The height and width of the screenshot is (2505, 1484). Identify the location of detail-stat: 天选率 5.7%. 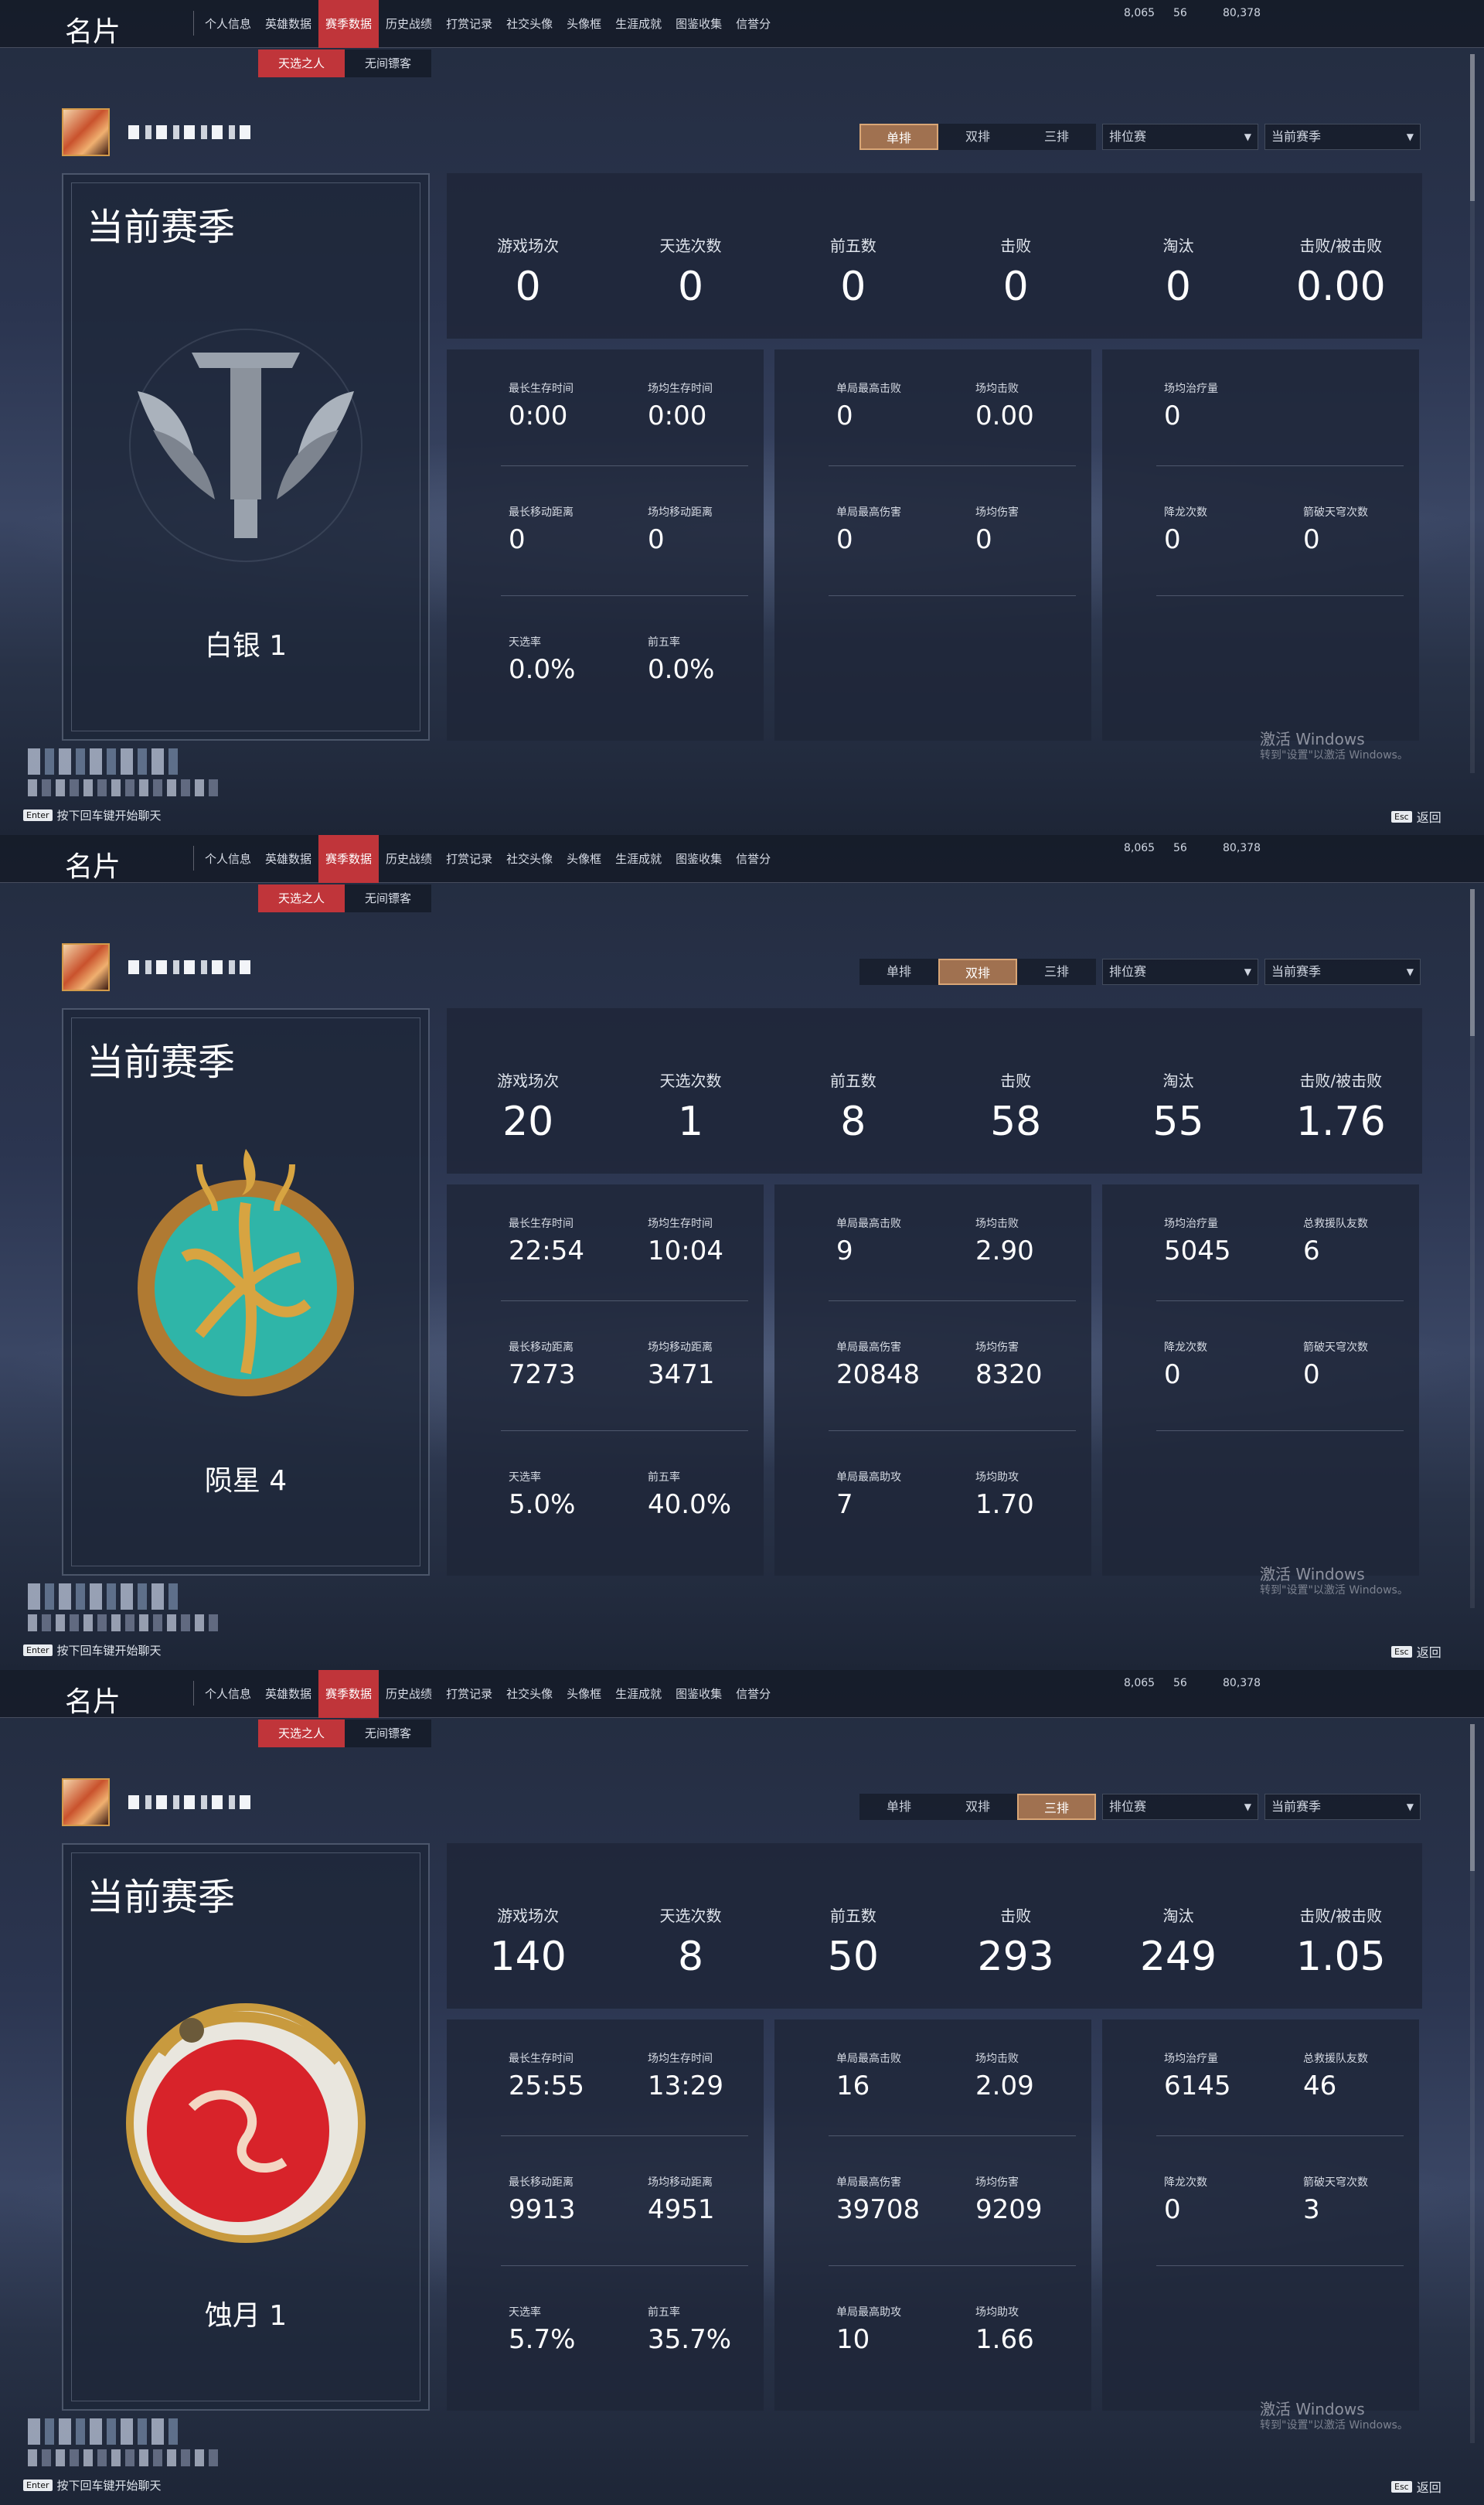
(574, 2329).